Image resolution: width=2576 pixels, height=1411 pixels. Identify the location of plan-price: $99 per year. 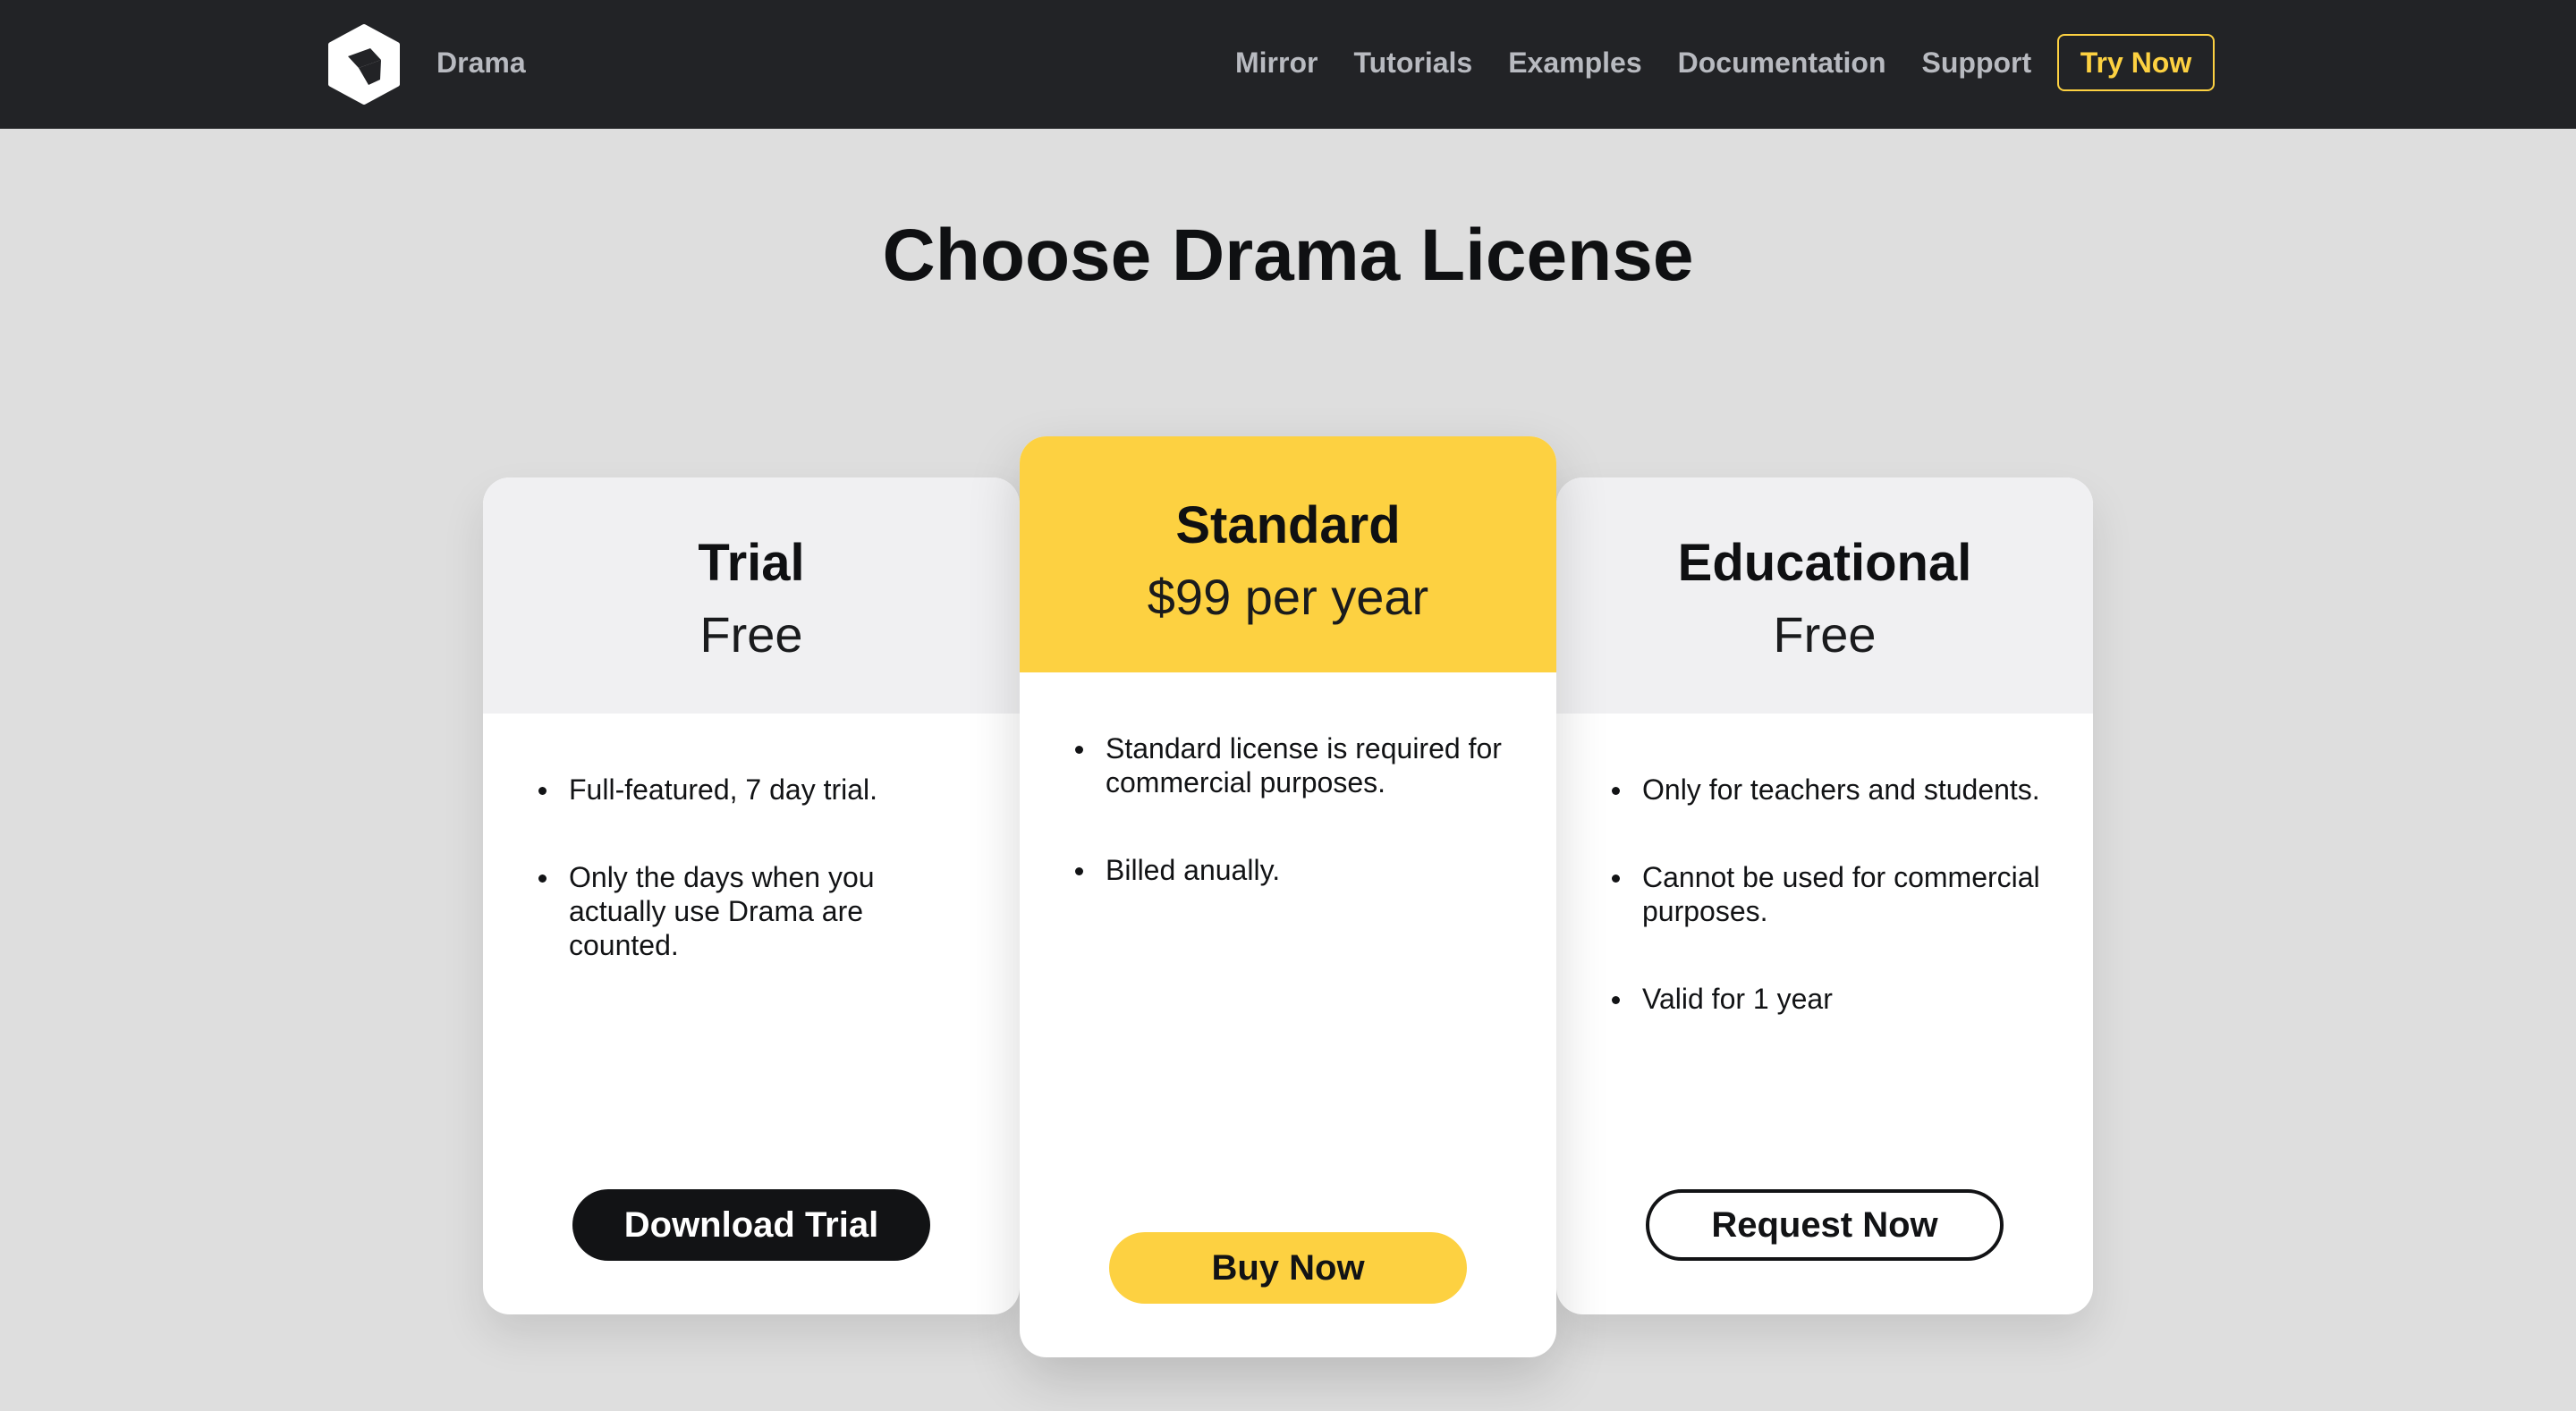
(1288, 597).